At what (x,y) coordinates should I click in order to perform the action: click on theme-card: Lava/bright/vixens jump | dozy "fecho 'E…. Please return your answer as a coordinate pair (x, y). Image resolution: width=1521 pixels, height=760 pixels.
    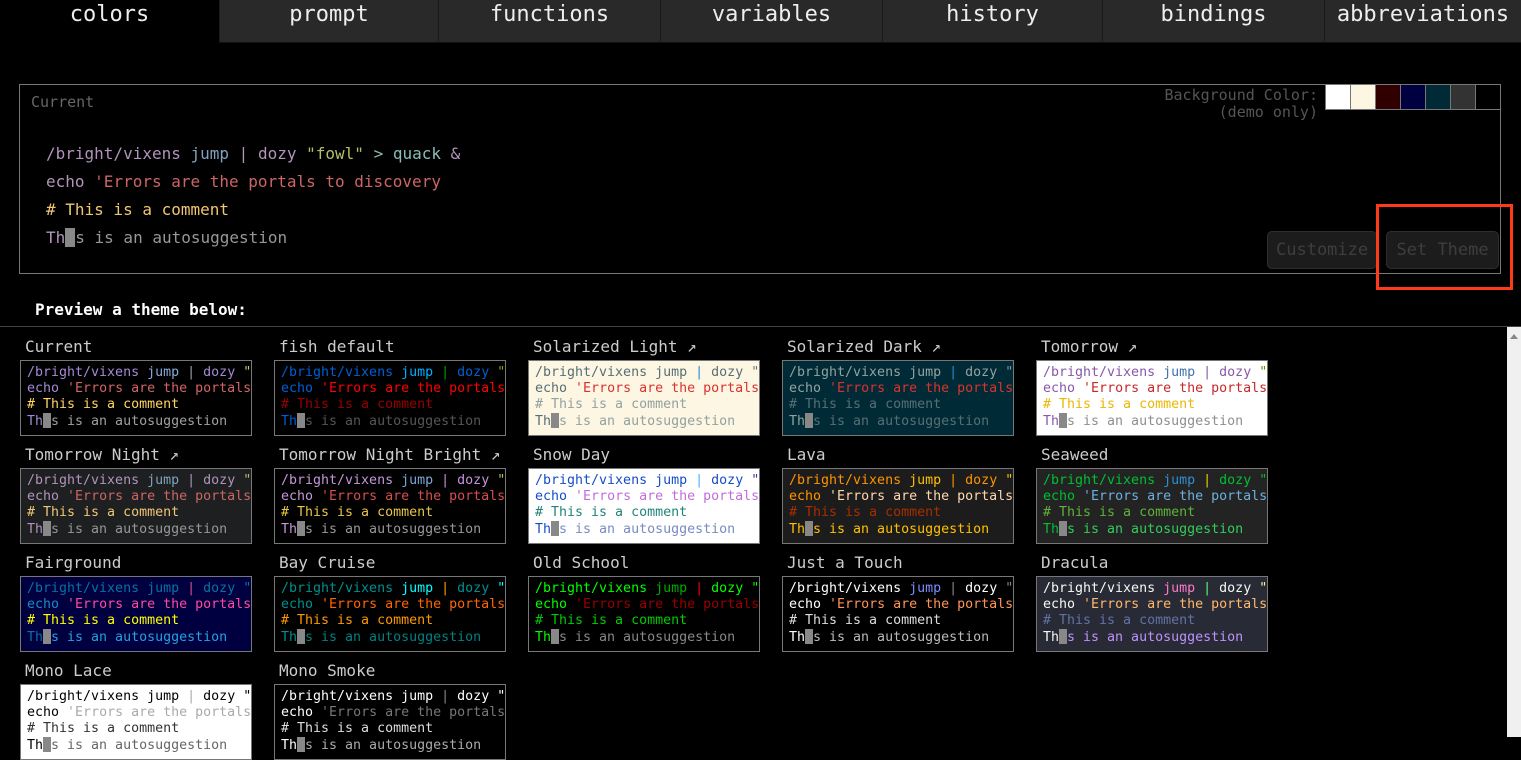
    Looking at the image, I should click on (898, 494).